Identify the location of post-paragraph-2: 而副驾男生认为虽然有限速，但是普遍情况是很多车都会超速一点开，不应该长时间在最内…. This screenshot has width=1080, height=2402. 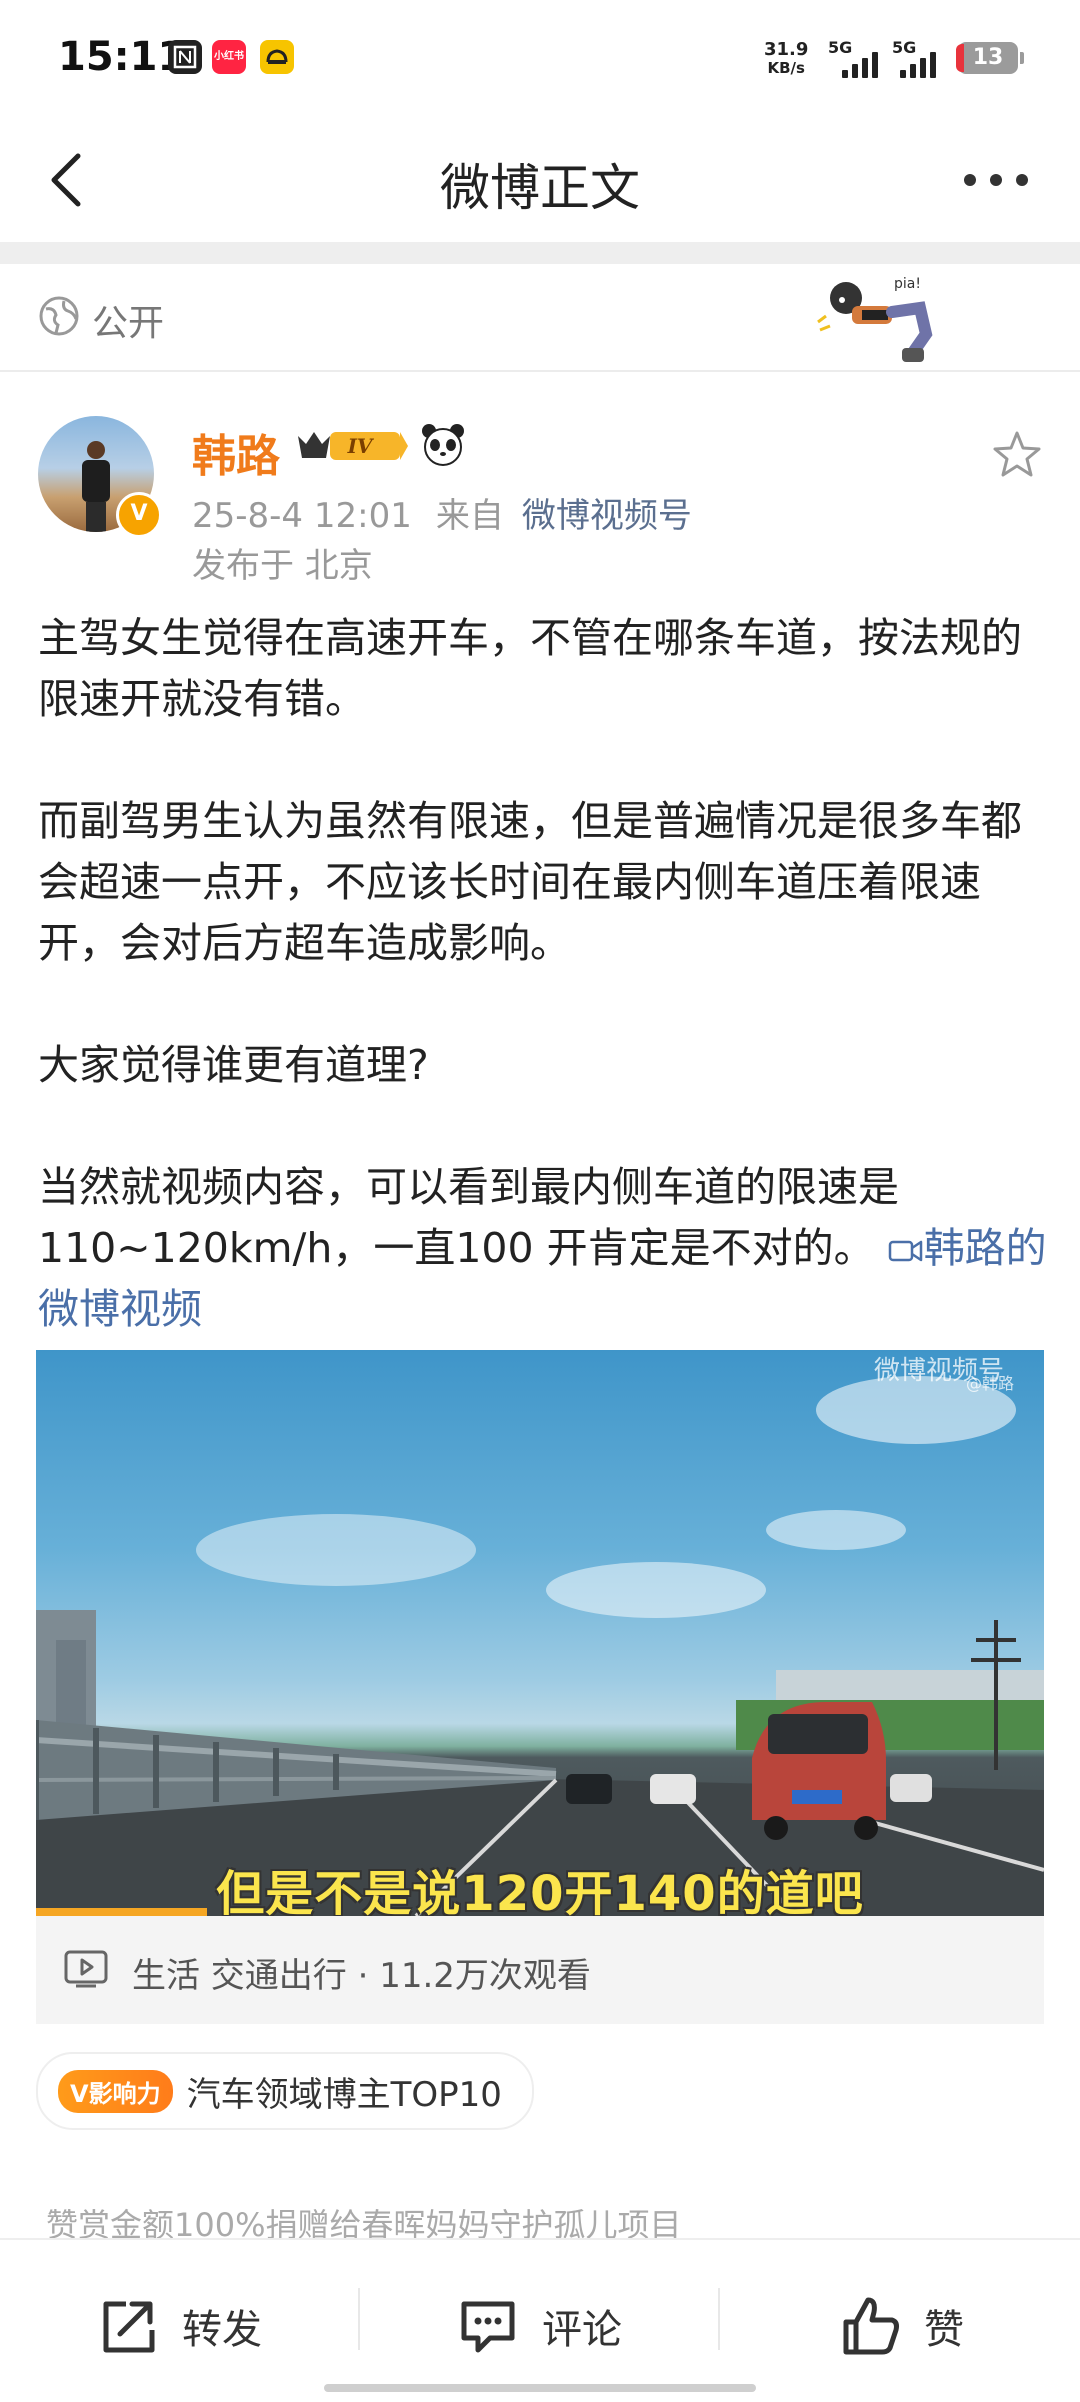
(530, 882).